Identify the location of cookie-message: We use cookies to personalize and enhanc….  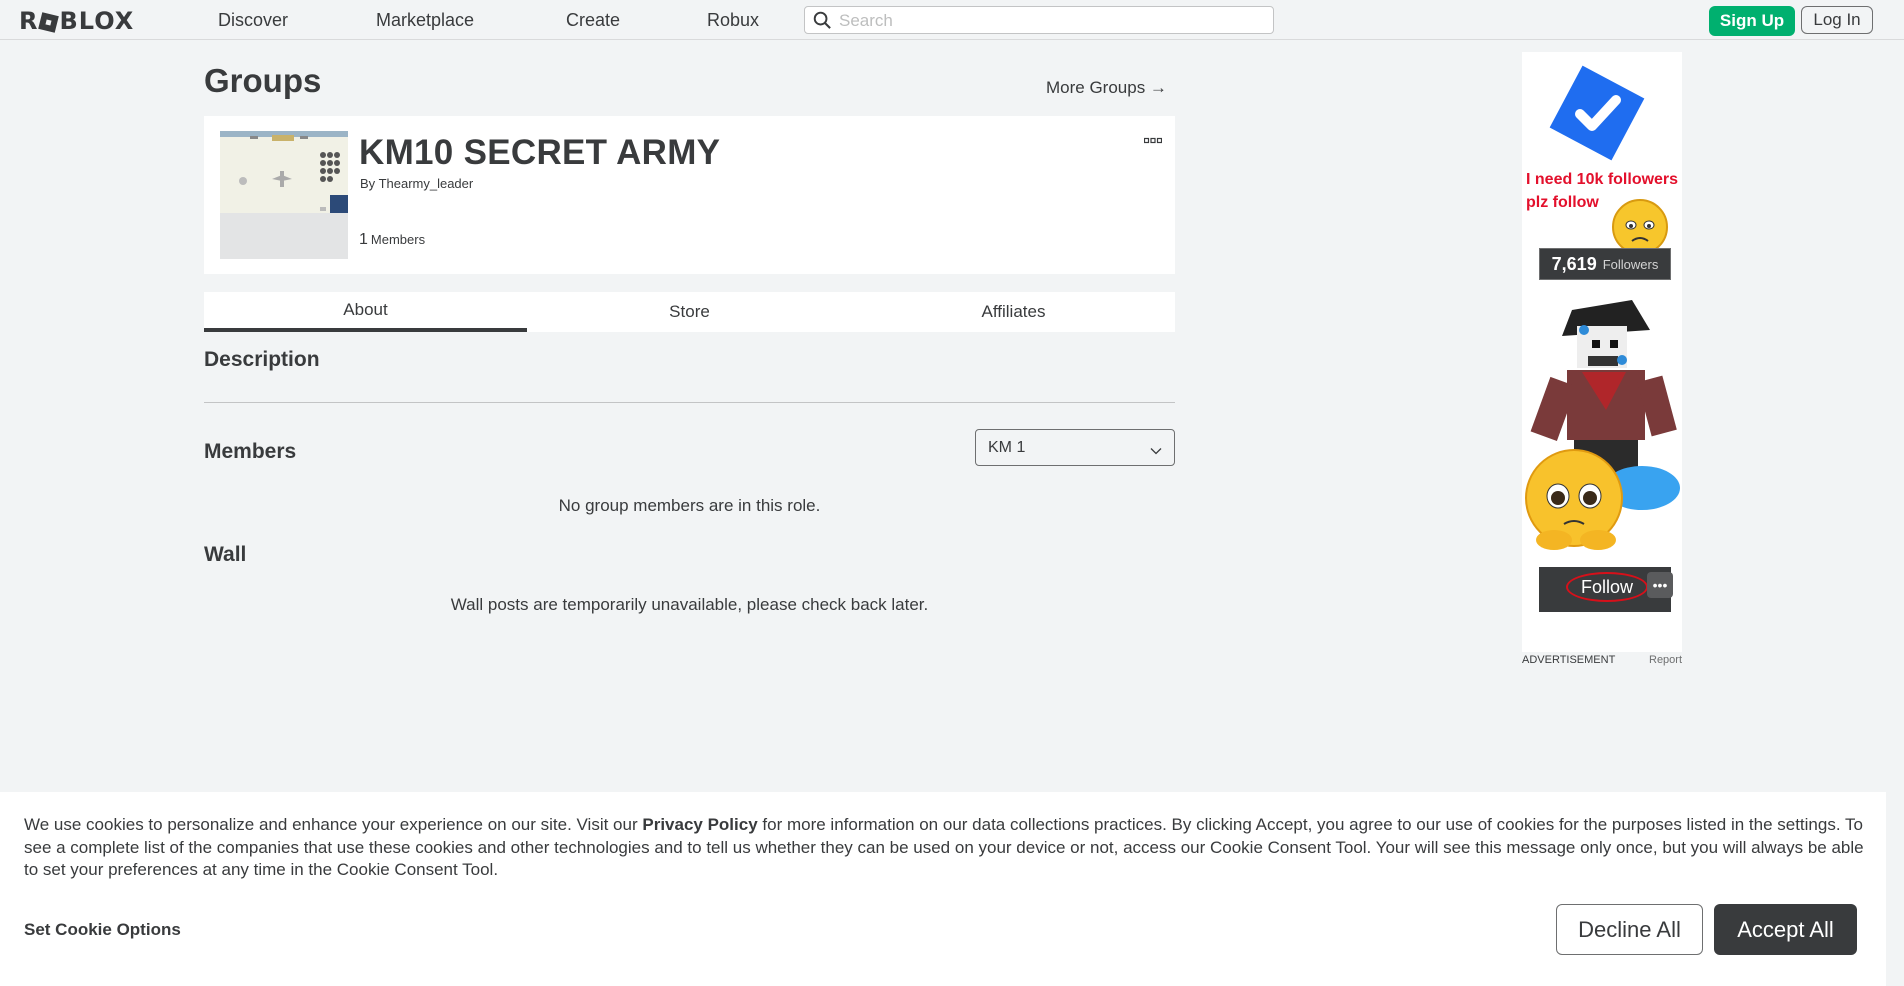
(949, 848).